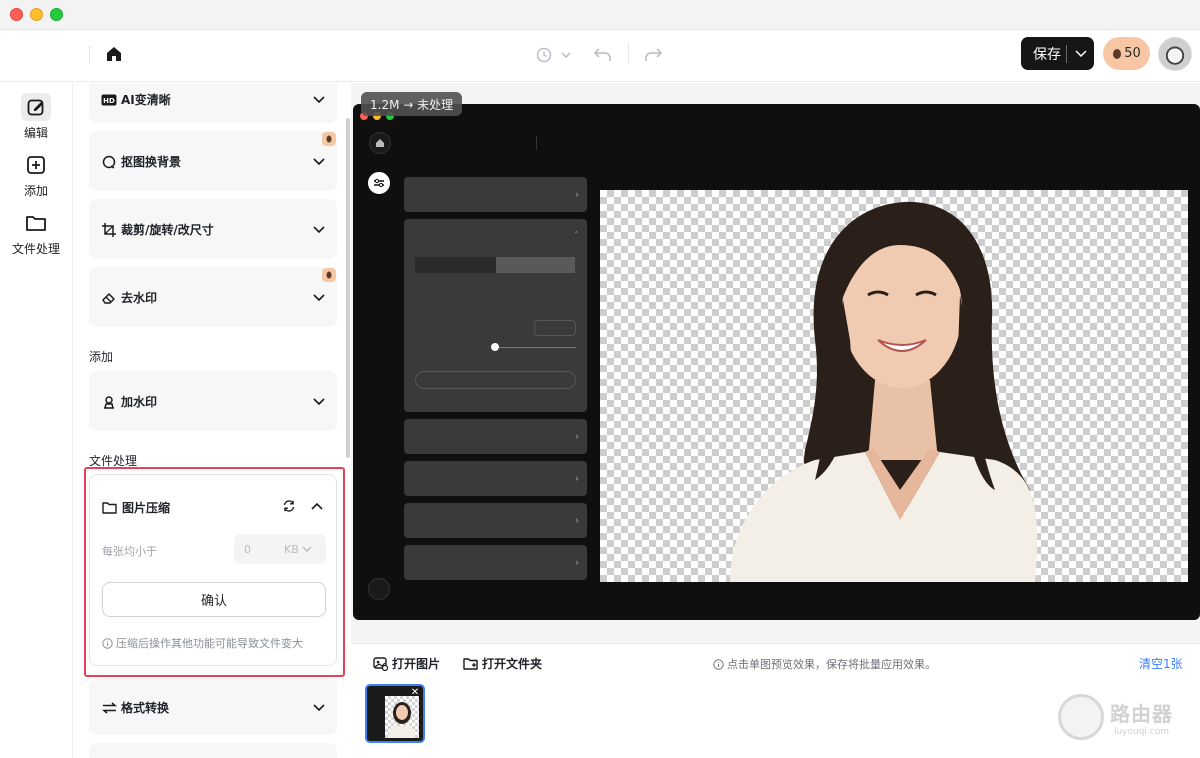 The width and height of the screenshot is (1200, 758). I want to click on portrait-illustration, so click(884, 391).